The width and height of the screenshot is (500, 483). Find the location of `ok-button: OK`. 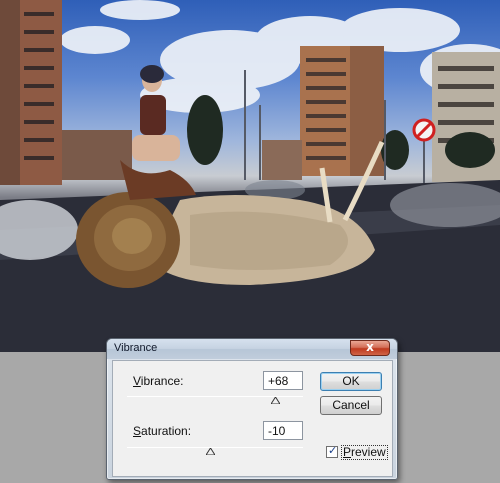

ok-button: OK is located at coordinates (351, 381).